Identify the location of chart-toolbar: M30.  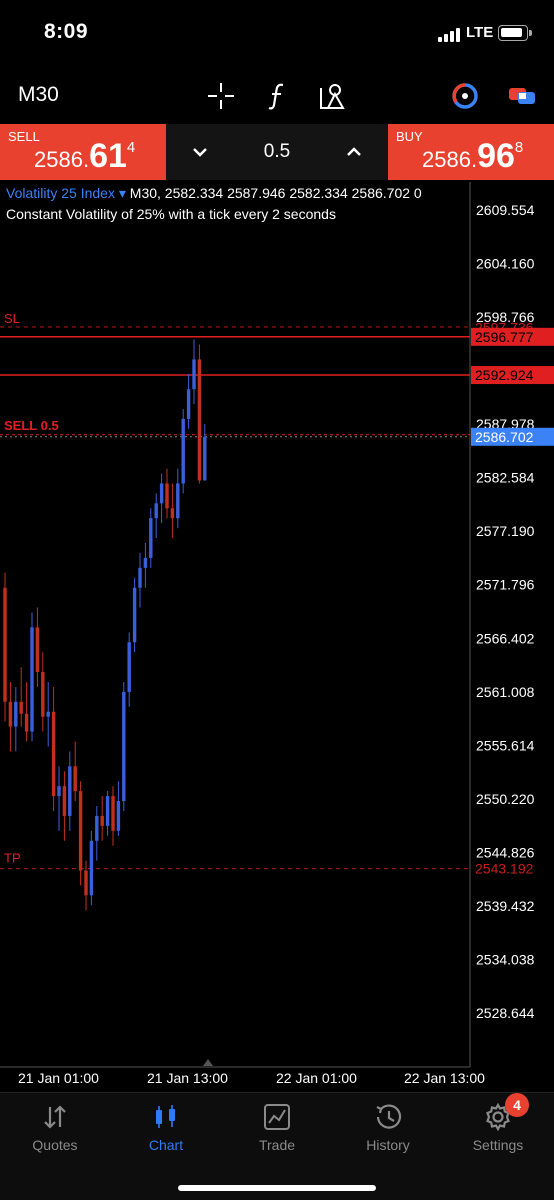
(277, 95).